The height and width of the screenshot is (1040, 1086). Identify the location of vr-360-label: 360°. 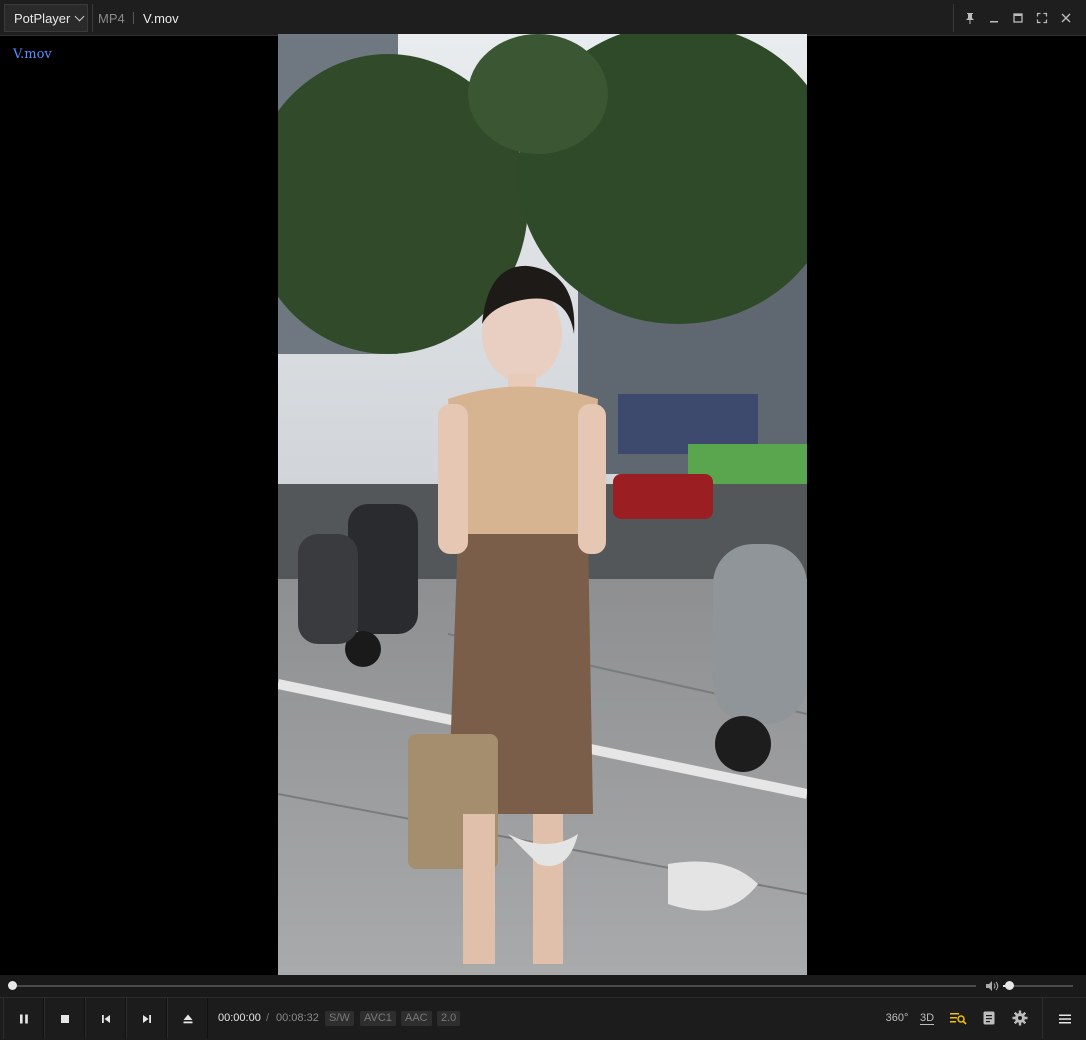
(897, 1018).